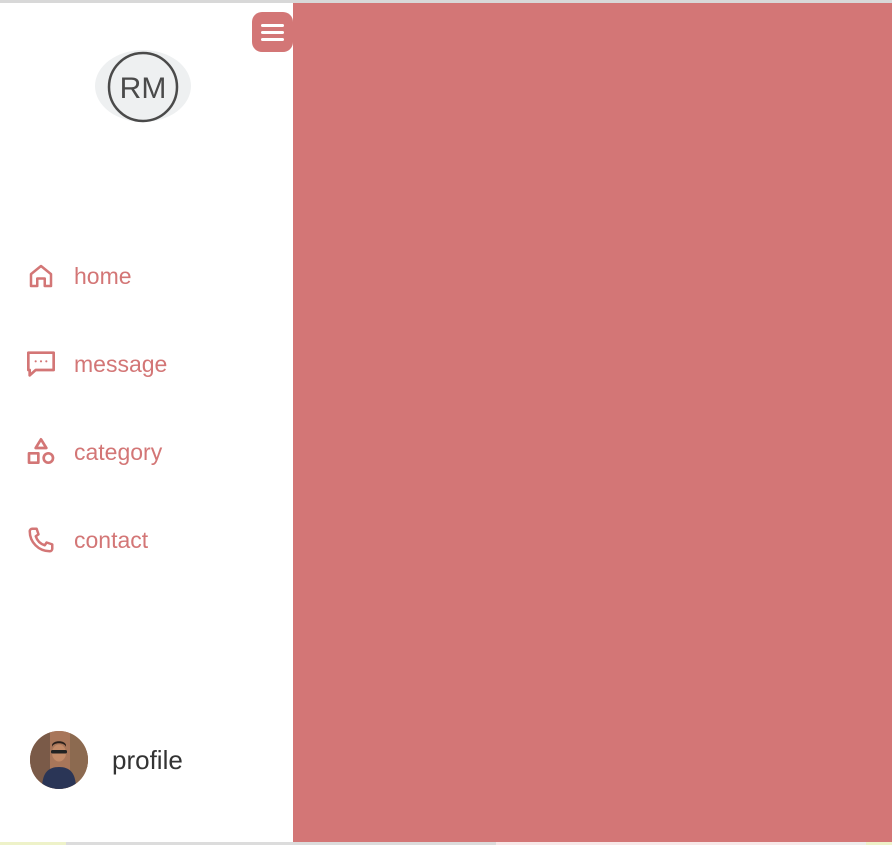 This screenshot has width=892, height=845. I want to click on menu-toggle-button, so click(272, 32).